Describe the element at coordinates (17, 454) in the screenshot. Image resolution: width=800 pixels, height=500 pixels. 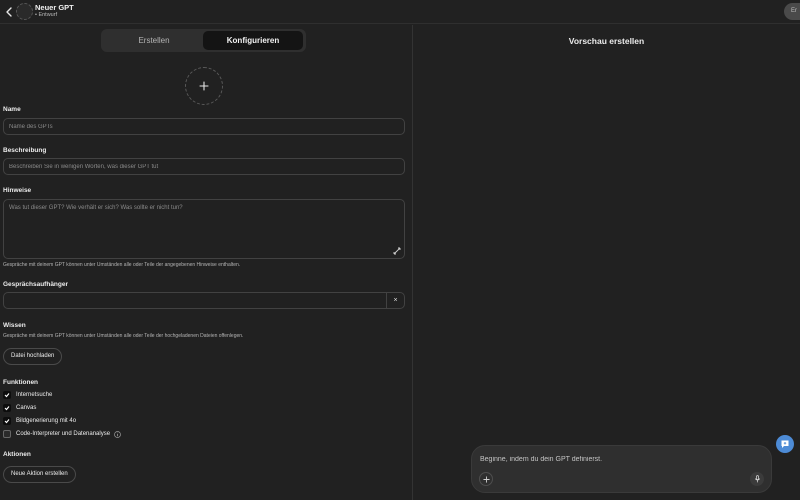
I see `actions-label: Aktionen` at that location.